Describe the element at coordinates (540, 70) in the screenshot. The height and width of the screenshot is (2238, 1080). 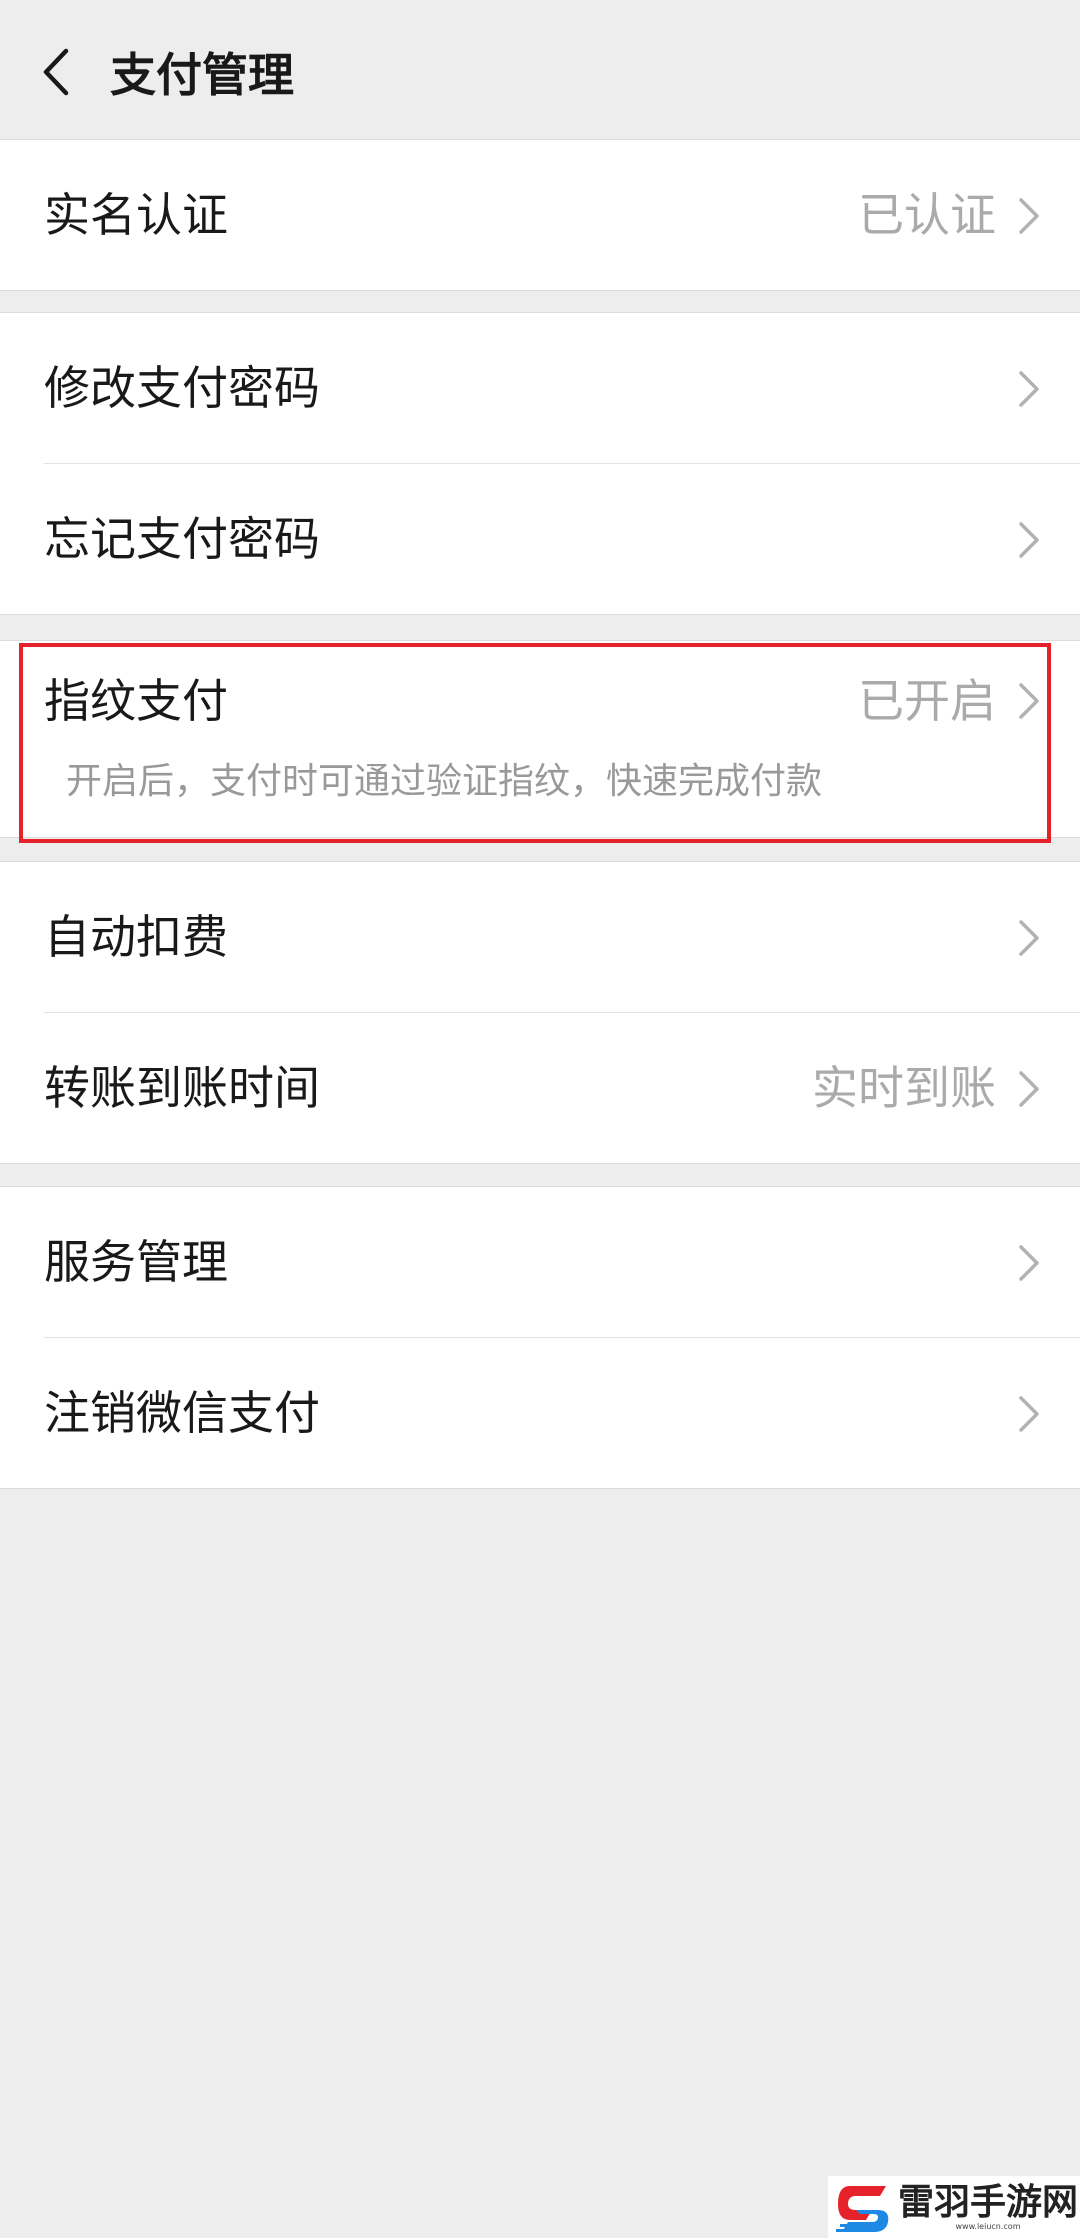
I see `title-bar: 支付管理` at that location.